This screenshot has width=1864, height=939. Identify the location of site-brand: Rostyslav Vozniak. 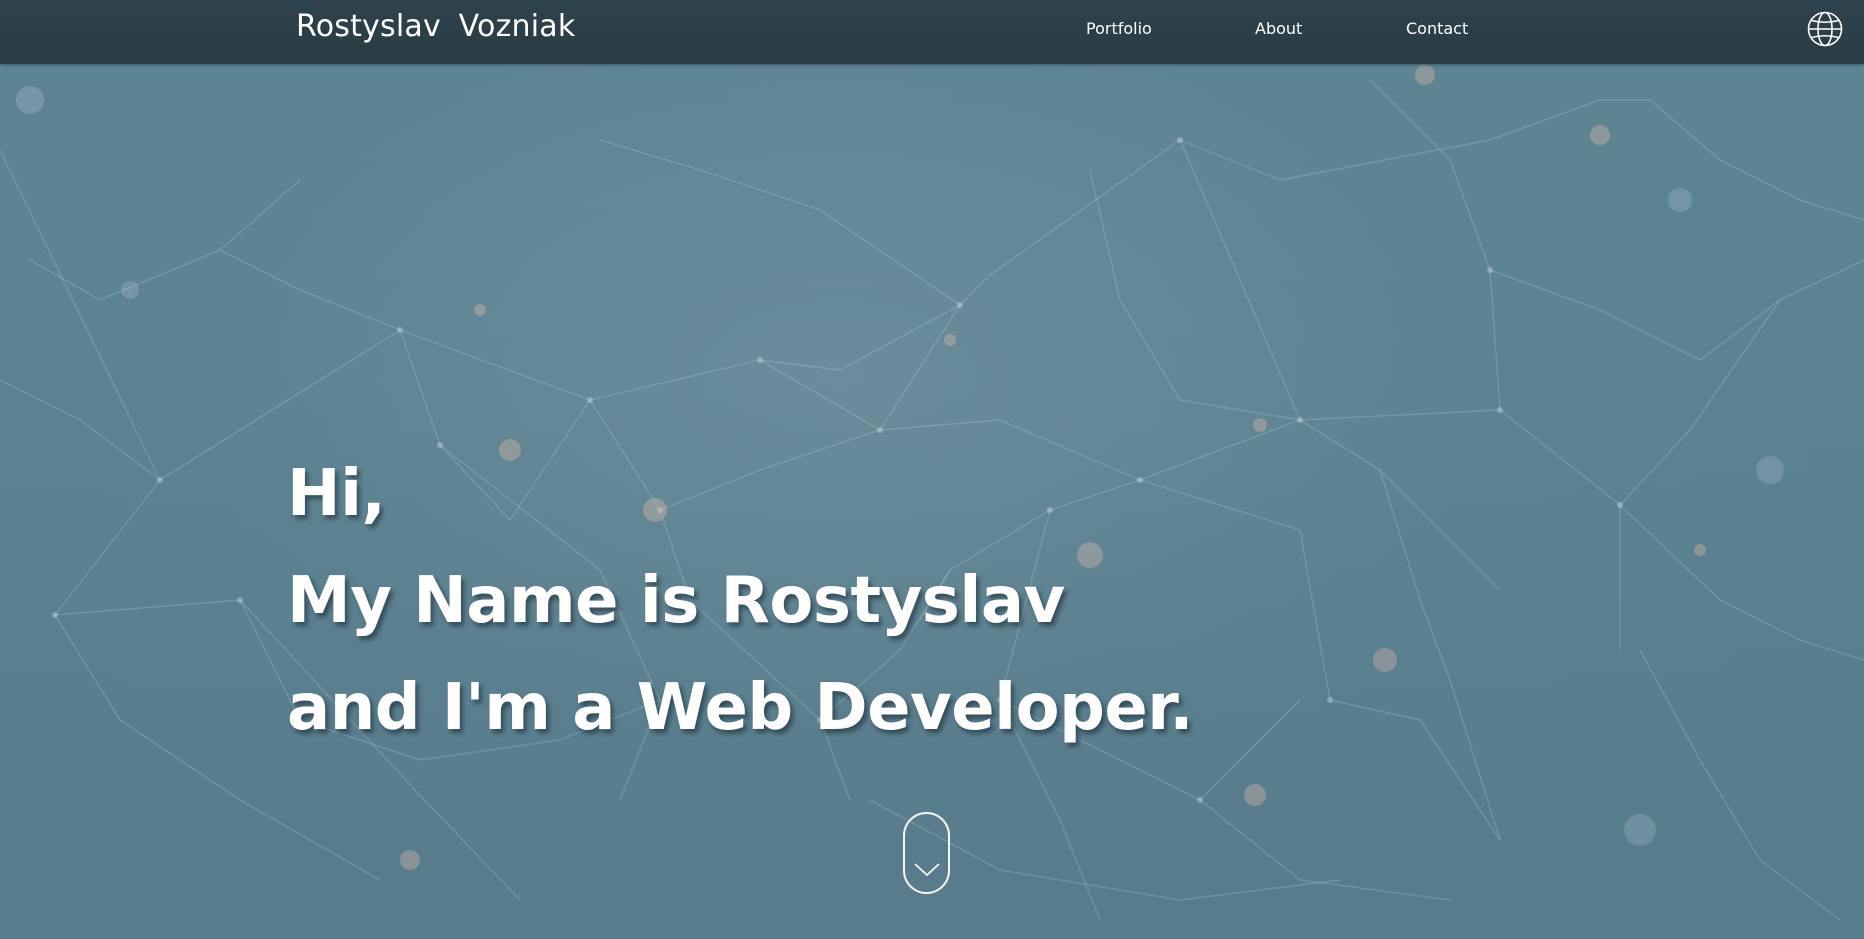
(435, 26).